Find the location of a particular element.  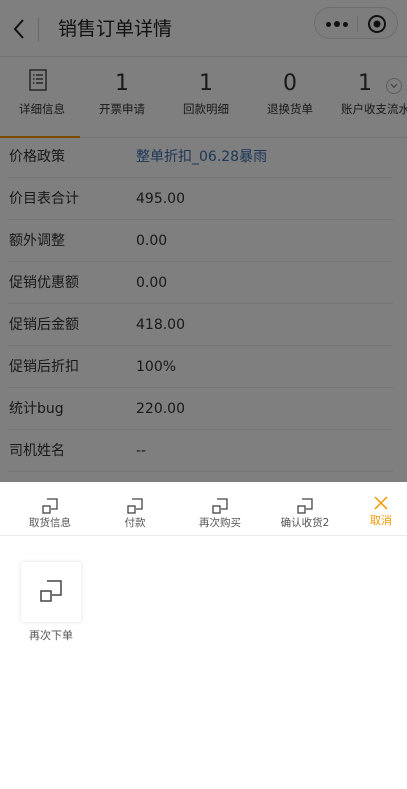

confirm-receipt-button: 确认收货2 is located at coordinates (305, 509).